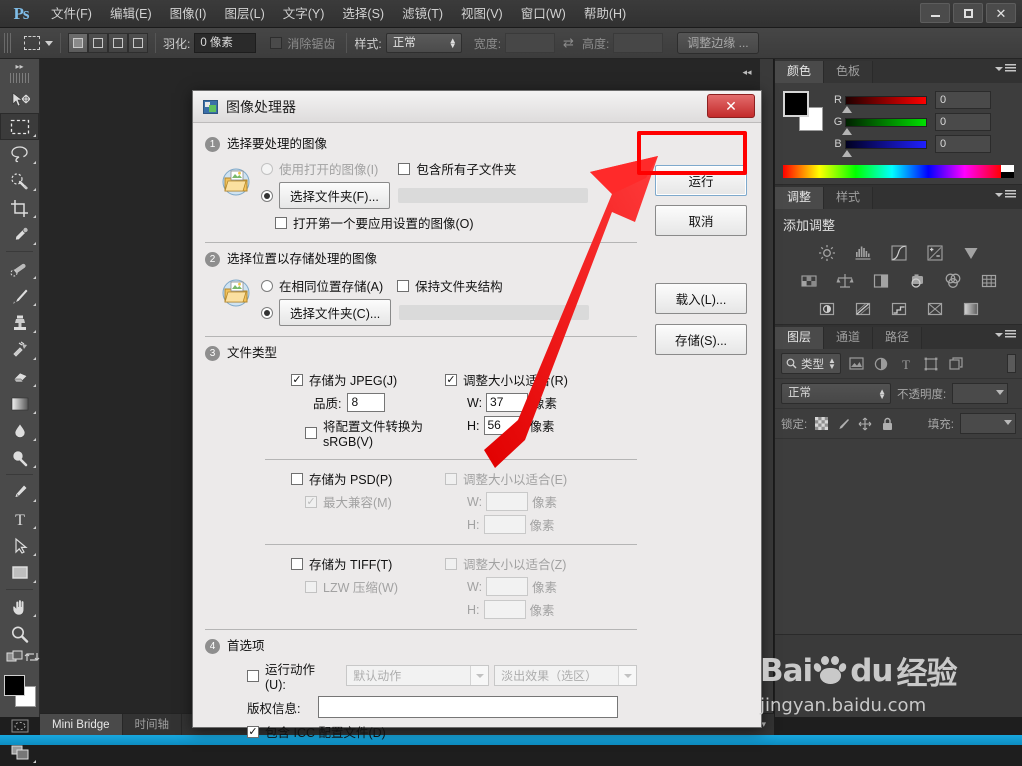  Describe the element at coordinates (297, 478) in the screenshot. I see `save-psd-checkbox` at that location.